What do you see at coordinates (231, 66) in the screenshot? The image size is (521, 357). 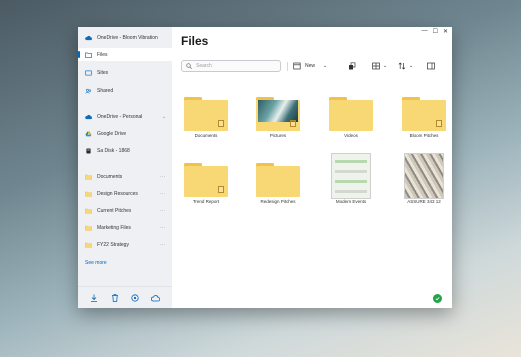 I see `search-input: Search` at bounding box center [231, 66].